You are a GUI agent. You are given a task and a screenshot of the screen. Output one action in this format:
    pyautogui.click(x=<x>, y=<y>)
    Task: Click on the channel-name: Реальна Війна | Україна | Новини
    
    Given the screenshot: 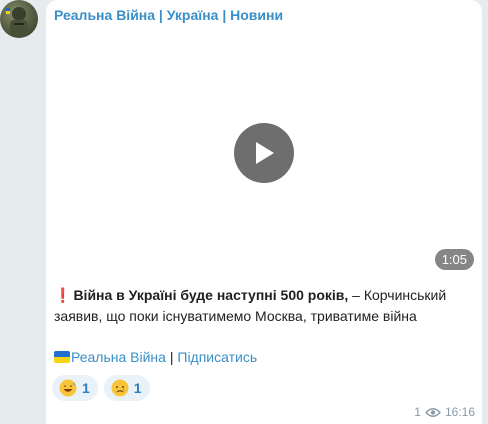 What is the action you would take?
    pyautogui.click(x=168, y=15)
    